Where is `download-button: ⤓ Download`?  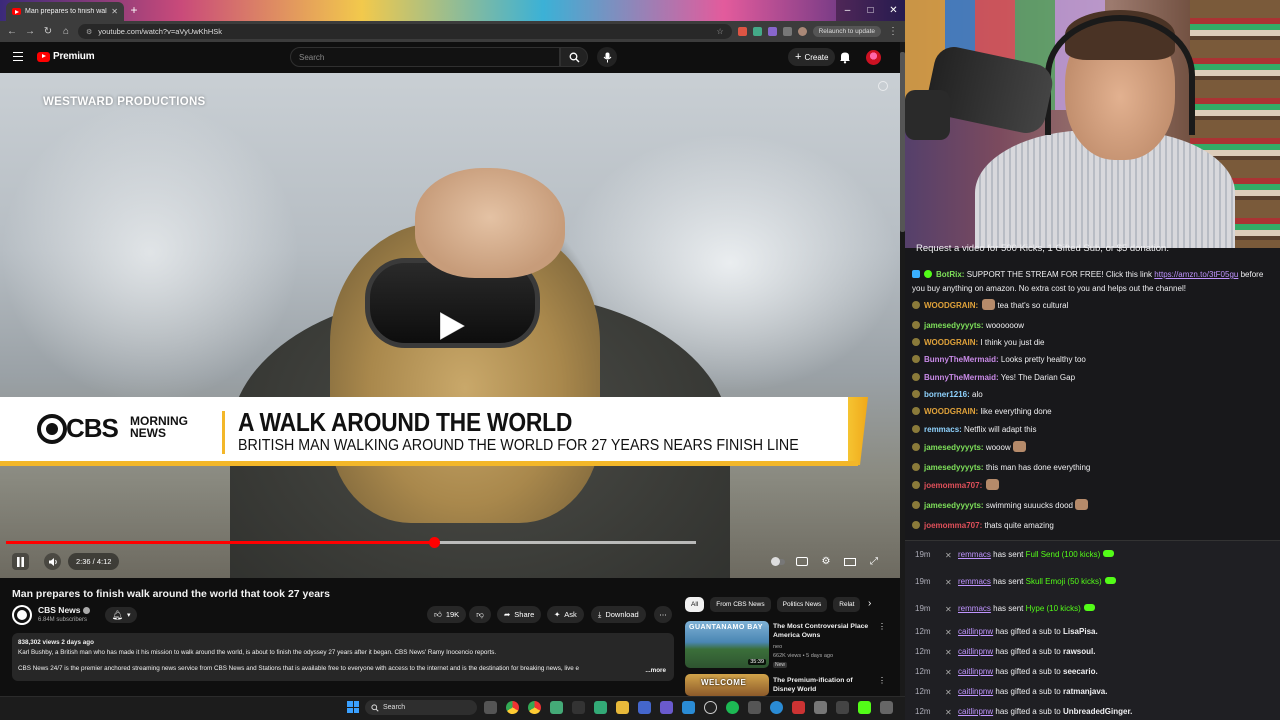 download-button: ⤓ Download is located at coordinates (618, 614).